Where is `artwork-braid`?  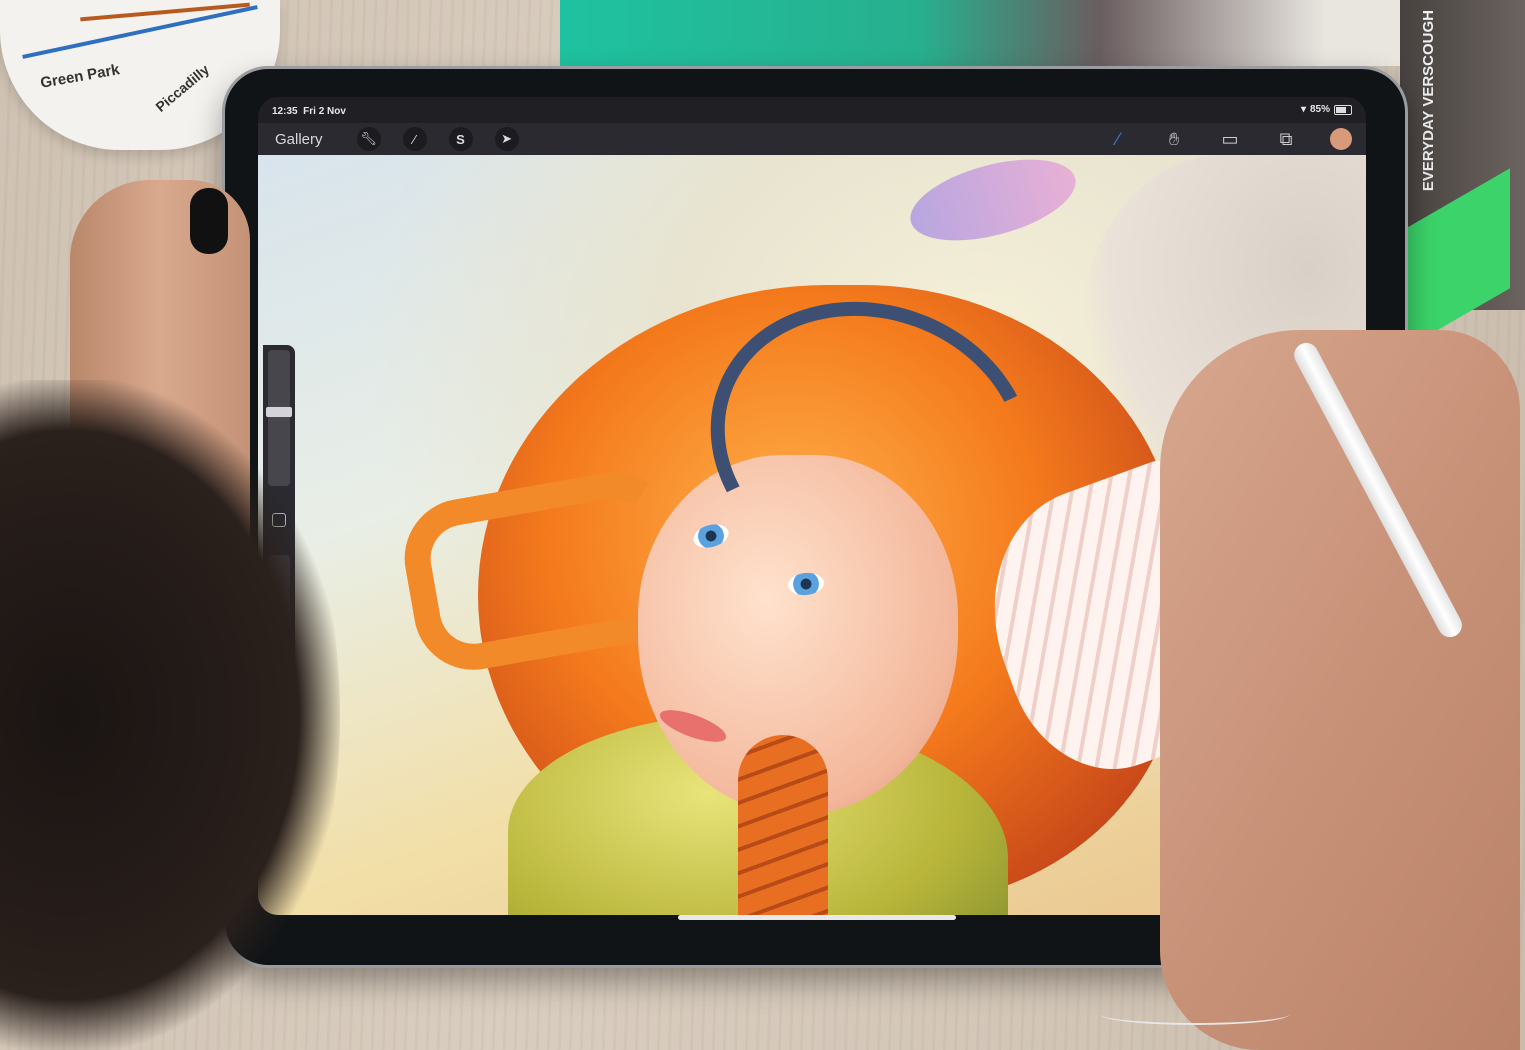 artwork-braid is located at coordinates (783, 825).